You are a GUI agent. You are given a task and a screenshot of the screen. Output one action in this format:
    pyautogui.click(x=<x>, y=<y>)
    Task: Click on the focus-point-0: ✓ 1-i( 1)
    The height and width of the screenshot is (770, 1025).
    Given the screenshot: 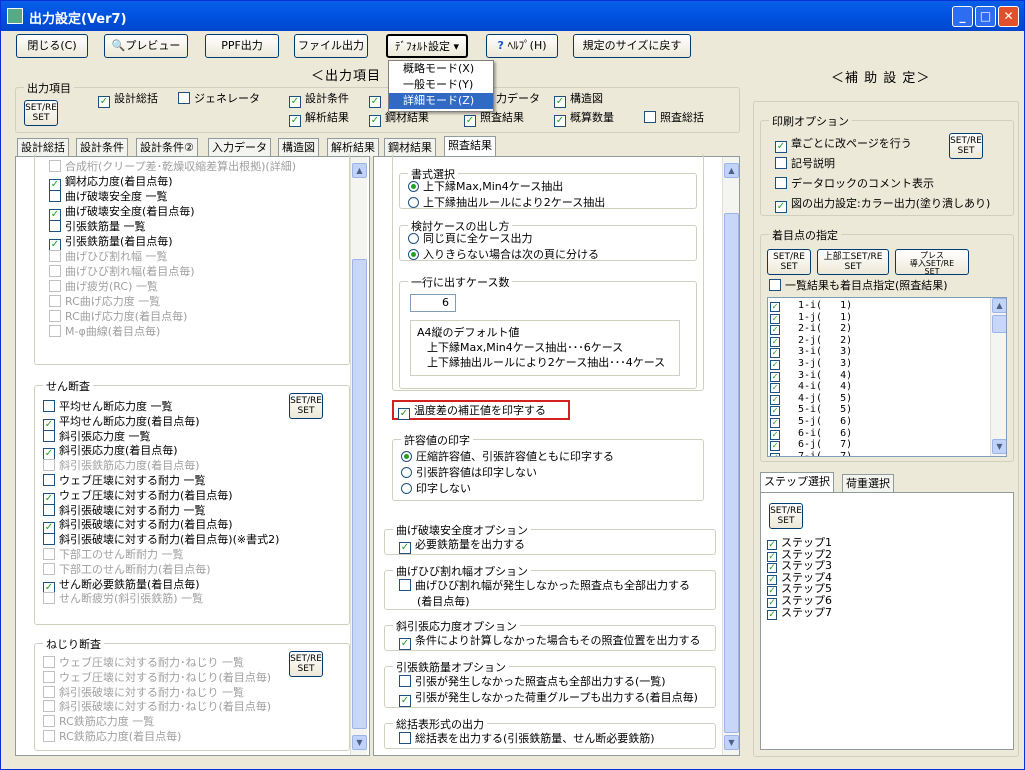 What is the action you would take?
    pyautogui.click(x=810, y=306)
    